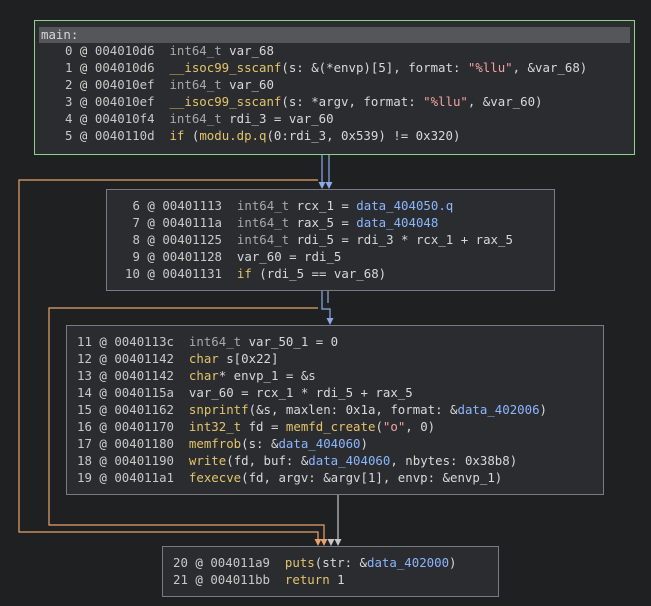 Image resolution: width=651 pixels, height=606 pixels. Describe the element at coordinates (215, 477) in the screenshot. I see `call-token: fexecve` at that location.